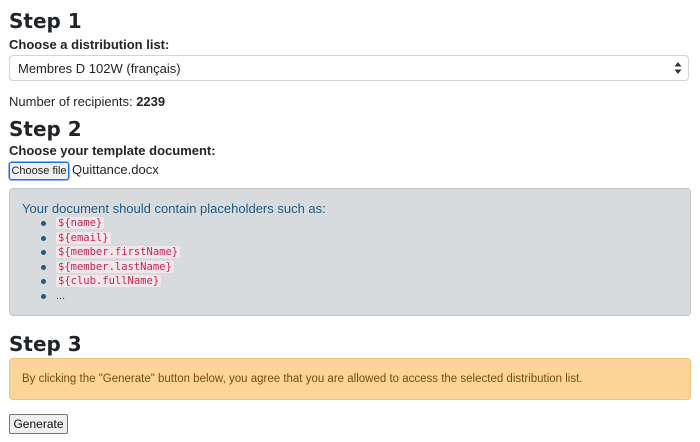 The width and height of the screenshot is (700, 442). I want to click on template-document-label: Choose your template document:, so click(112, 150).